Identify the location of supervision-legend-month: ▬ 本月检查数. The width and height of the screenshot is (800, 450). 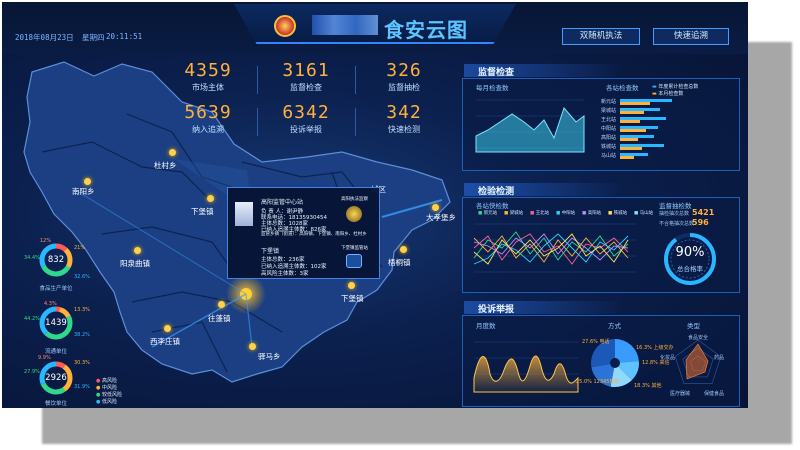
(668, 94).